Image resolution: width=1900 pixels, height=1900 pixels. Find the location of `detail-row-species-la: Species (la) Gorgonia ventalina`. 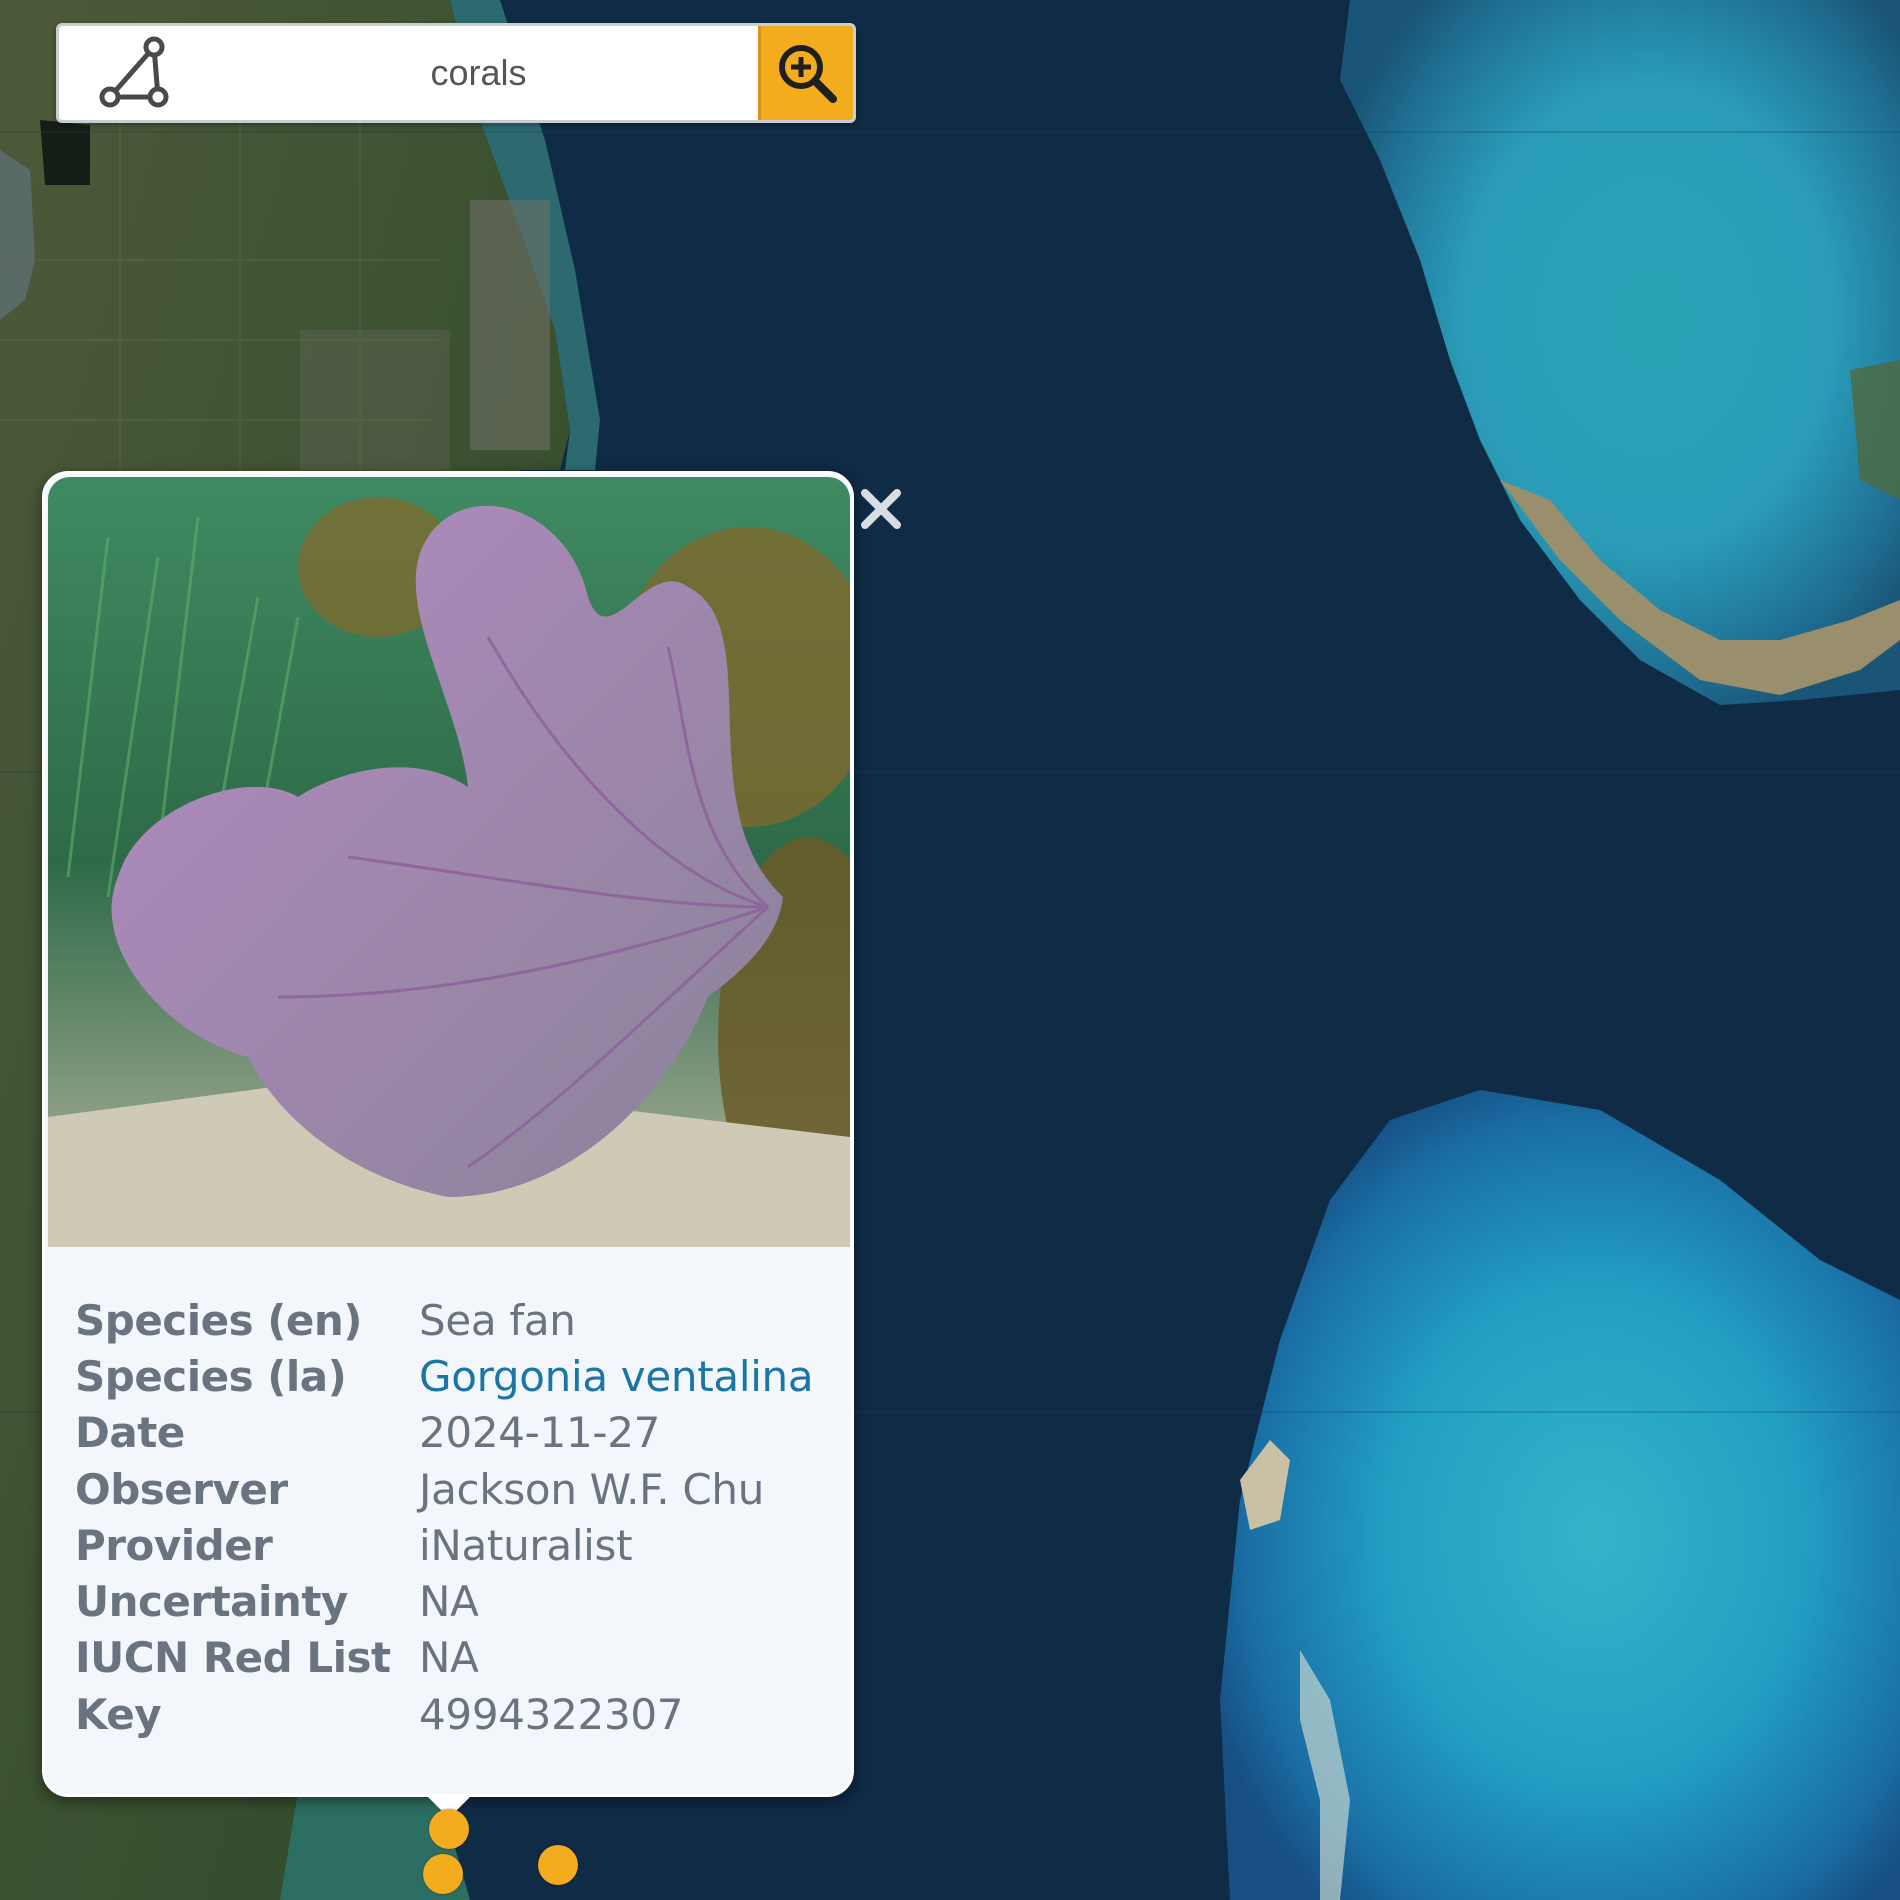

detail-row-species-la: Species (la) Gorgonia ventalina is located at coordinates (455, 1376).